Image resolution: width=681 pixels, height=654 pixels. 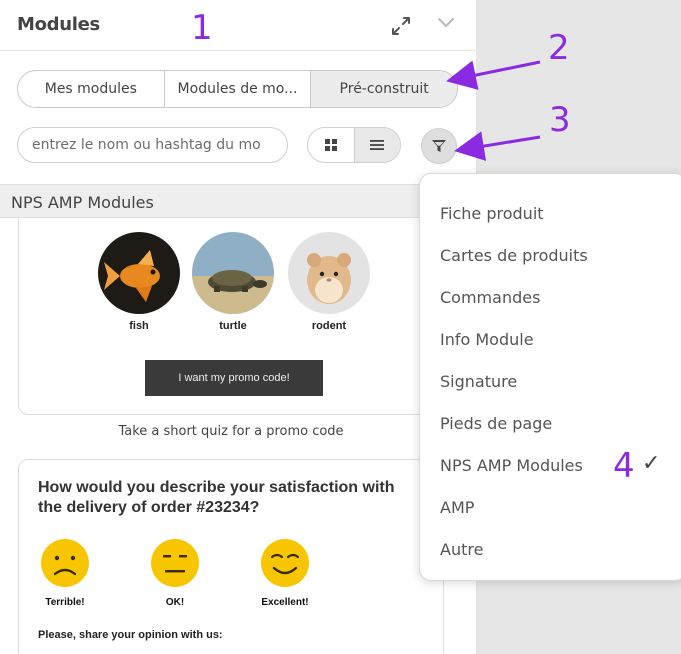 What do you see at coordinates (496, 423) in the screenshot?
I see `menu-item-pieds-de-page: Pieds de page` at bounding box center [496, 423].